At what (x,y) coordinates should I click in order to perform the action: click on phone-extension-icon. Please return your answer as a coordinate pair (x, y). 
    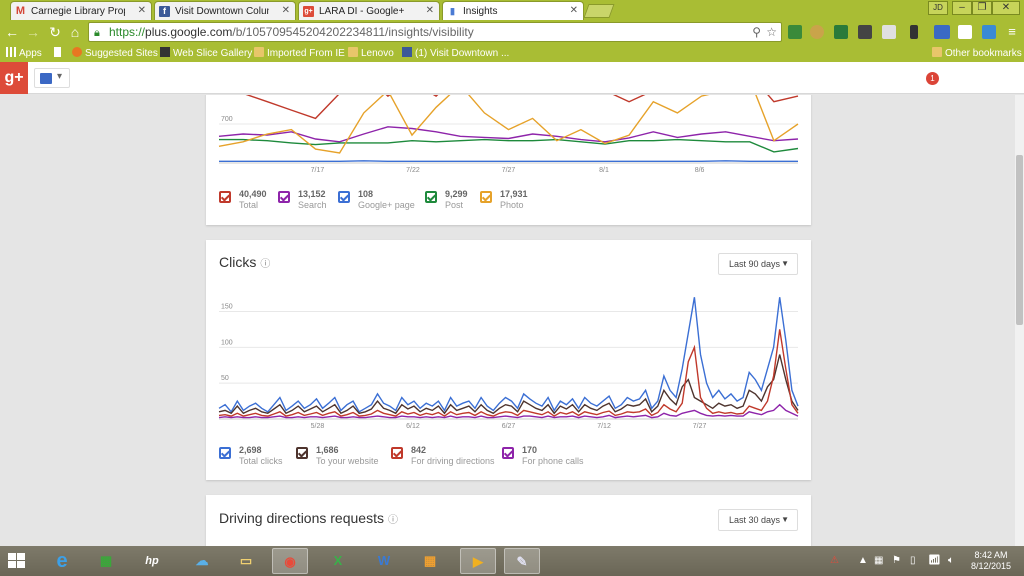
    Looking at the image, I should click on (914, 32).